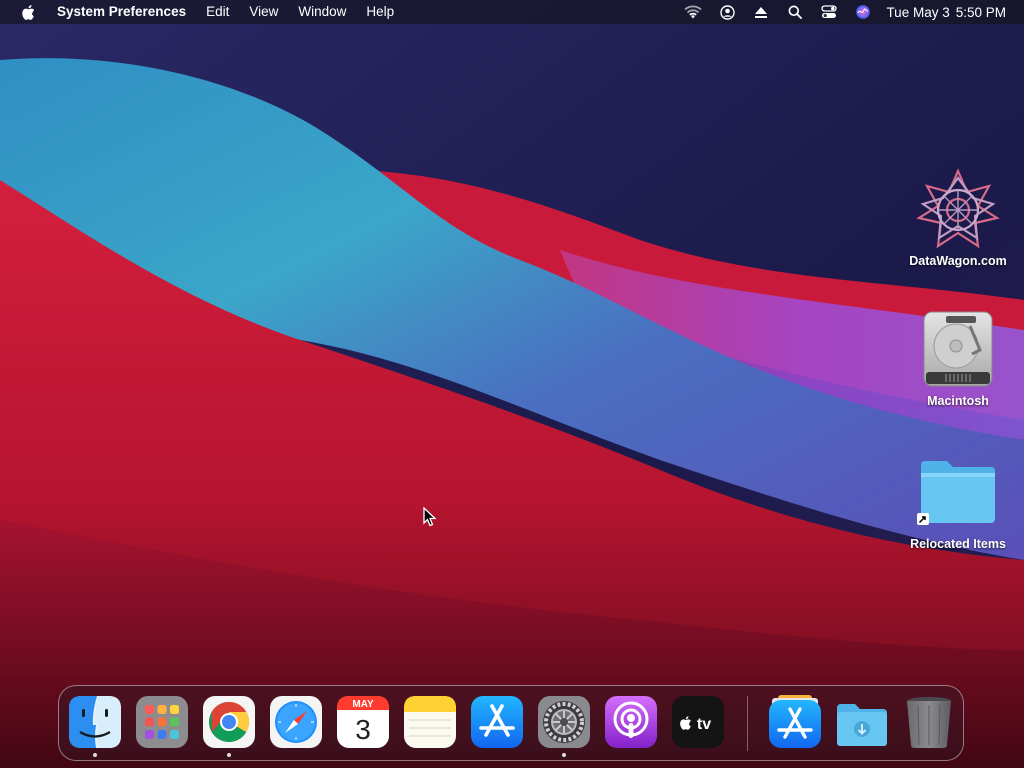 This screenshot has height=768, width=1024. I want to click on dock-app-safari, so click(296, 722).